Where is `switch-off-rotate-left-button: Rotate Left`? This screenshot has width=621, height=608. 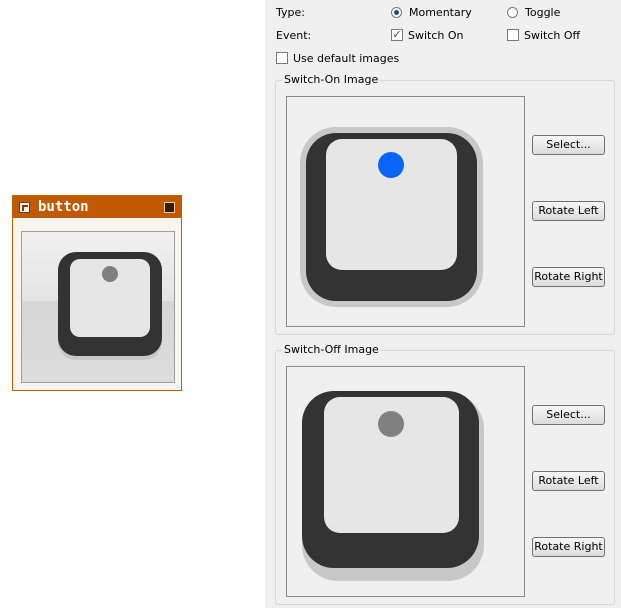 switch-off-rotate-left-button: Rotate Left is located at coordinates (568, 481).